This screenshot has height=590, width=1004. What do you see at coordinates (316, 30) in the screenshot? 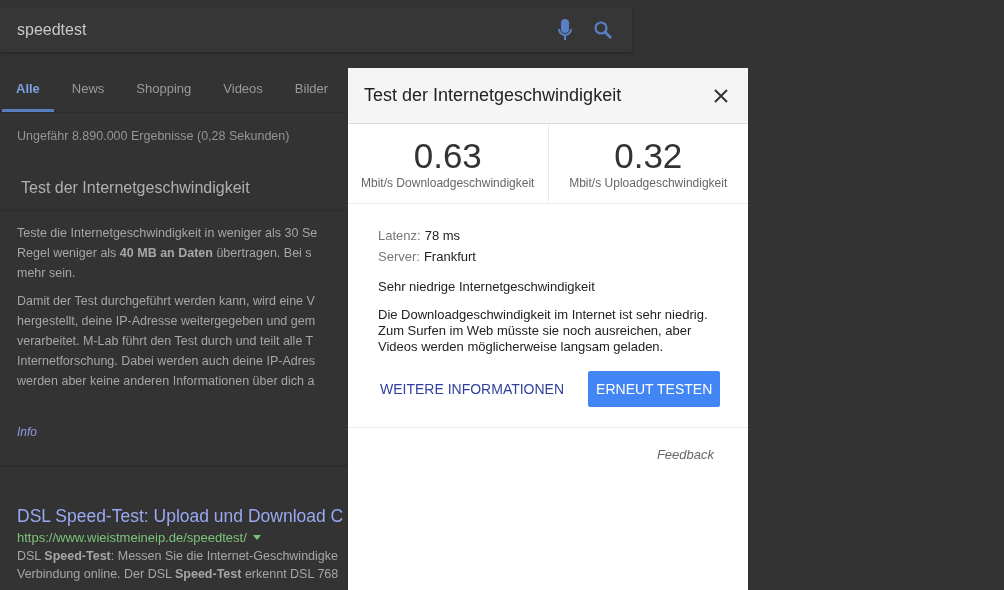
I see `search-field: speedtest` at bounding box center [316, 30].